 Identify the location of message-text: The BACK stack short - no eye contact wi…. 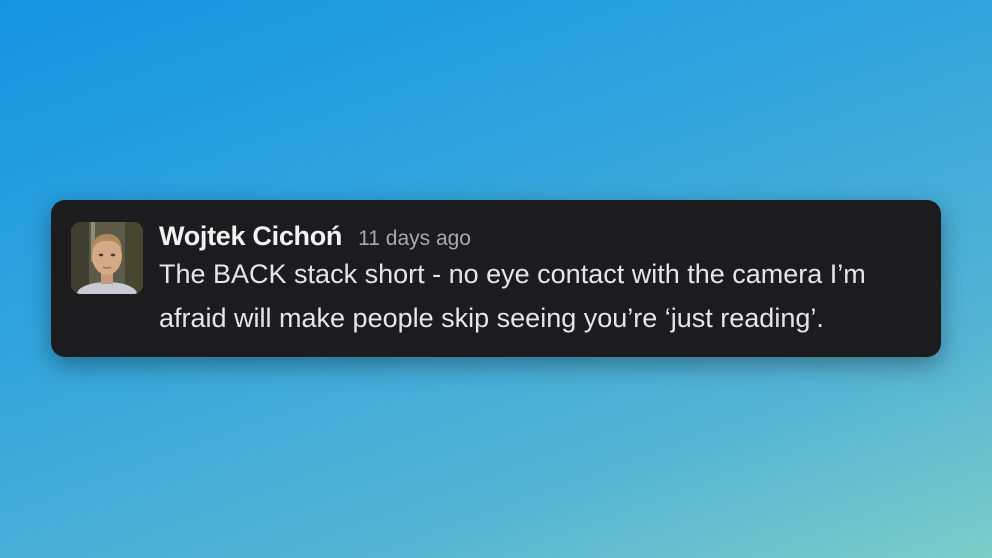
(554, 296).